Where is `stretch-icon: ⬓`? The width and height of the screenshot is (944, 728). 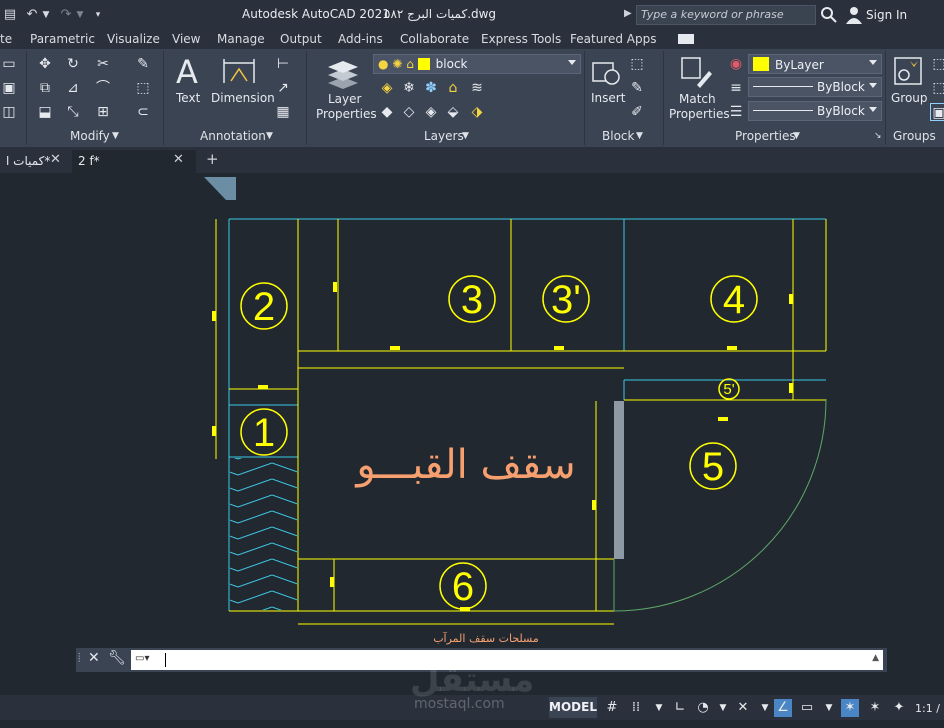 stretch-icon: ⬓ is located at coordinates (45, 112).